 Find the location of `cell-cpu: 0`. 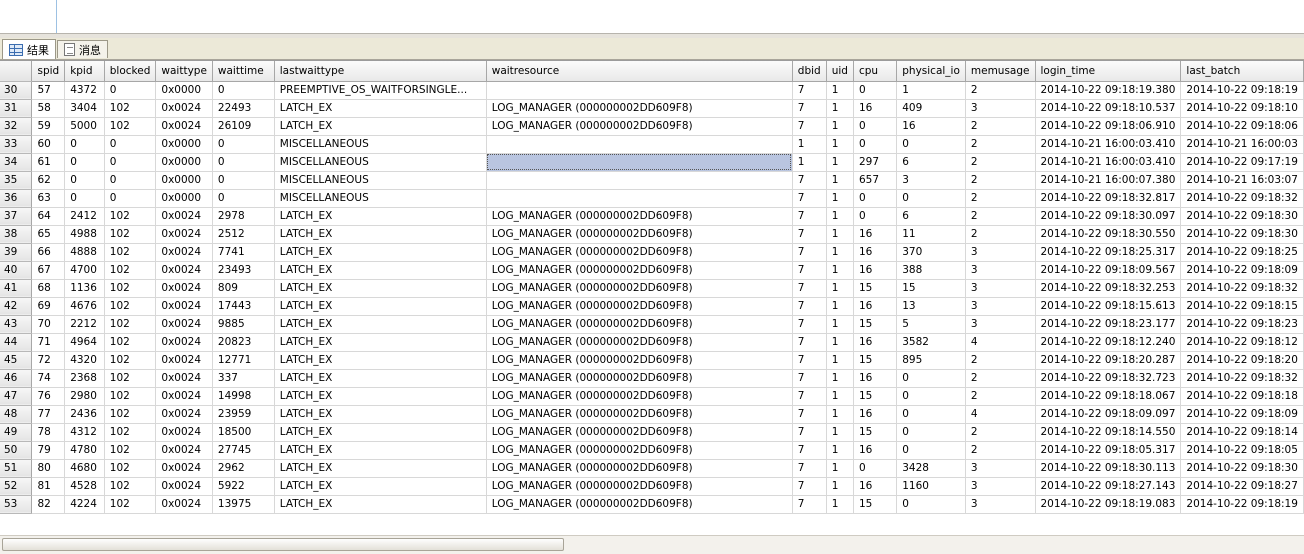

cell-cpu: 0 is located at coordinates (875, 468).